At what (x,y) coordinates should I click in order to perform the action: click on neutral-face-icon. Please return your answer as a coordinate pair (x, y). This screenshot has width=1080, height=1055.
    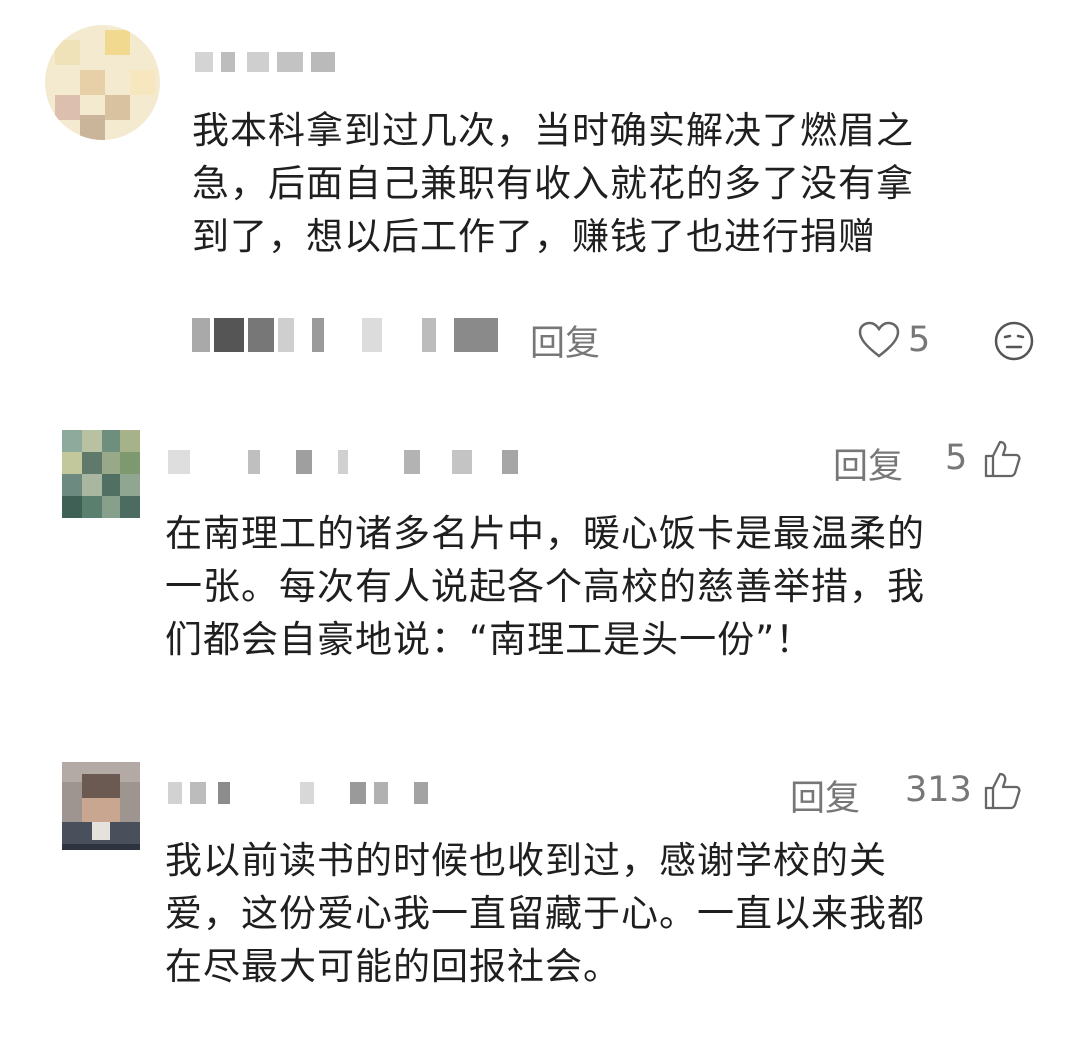
    Looking at the image, I should click on (1014, 341).